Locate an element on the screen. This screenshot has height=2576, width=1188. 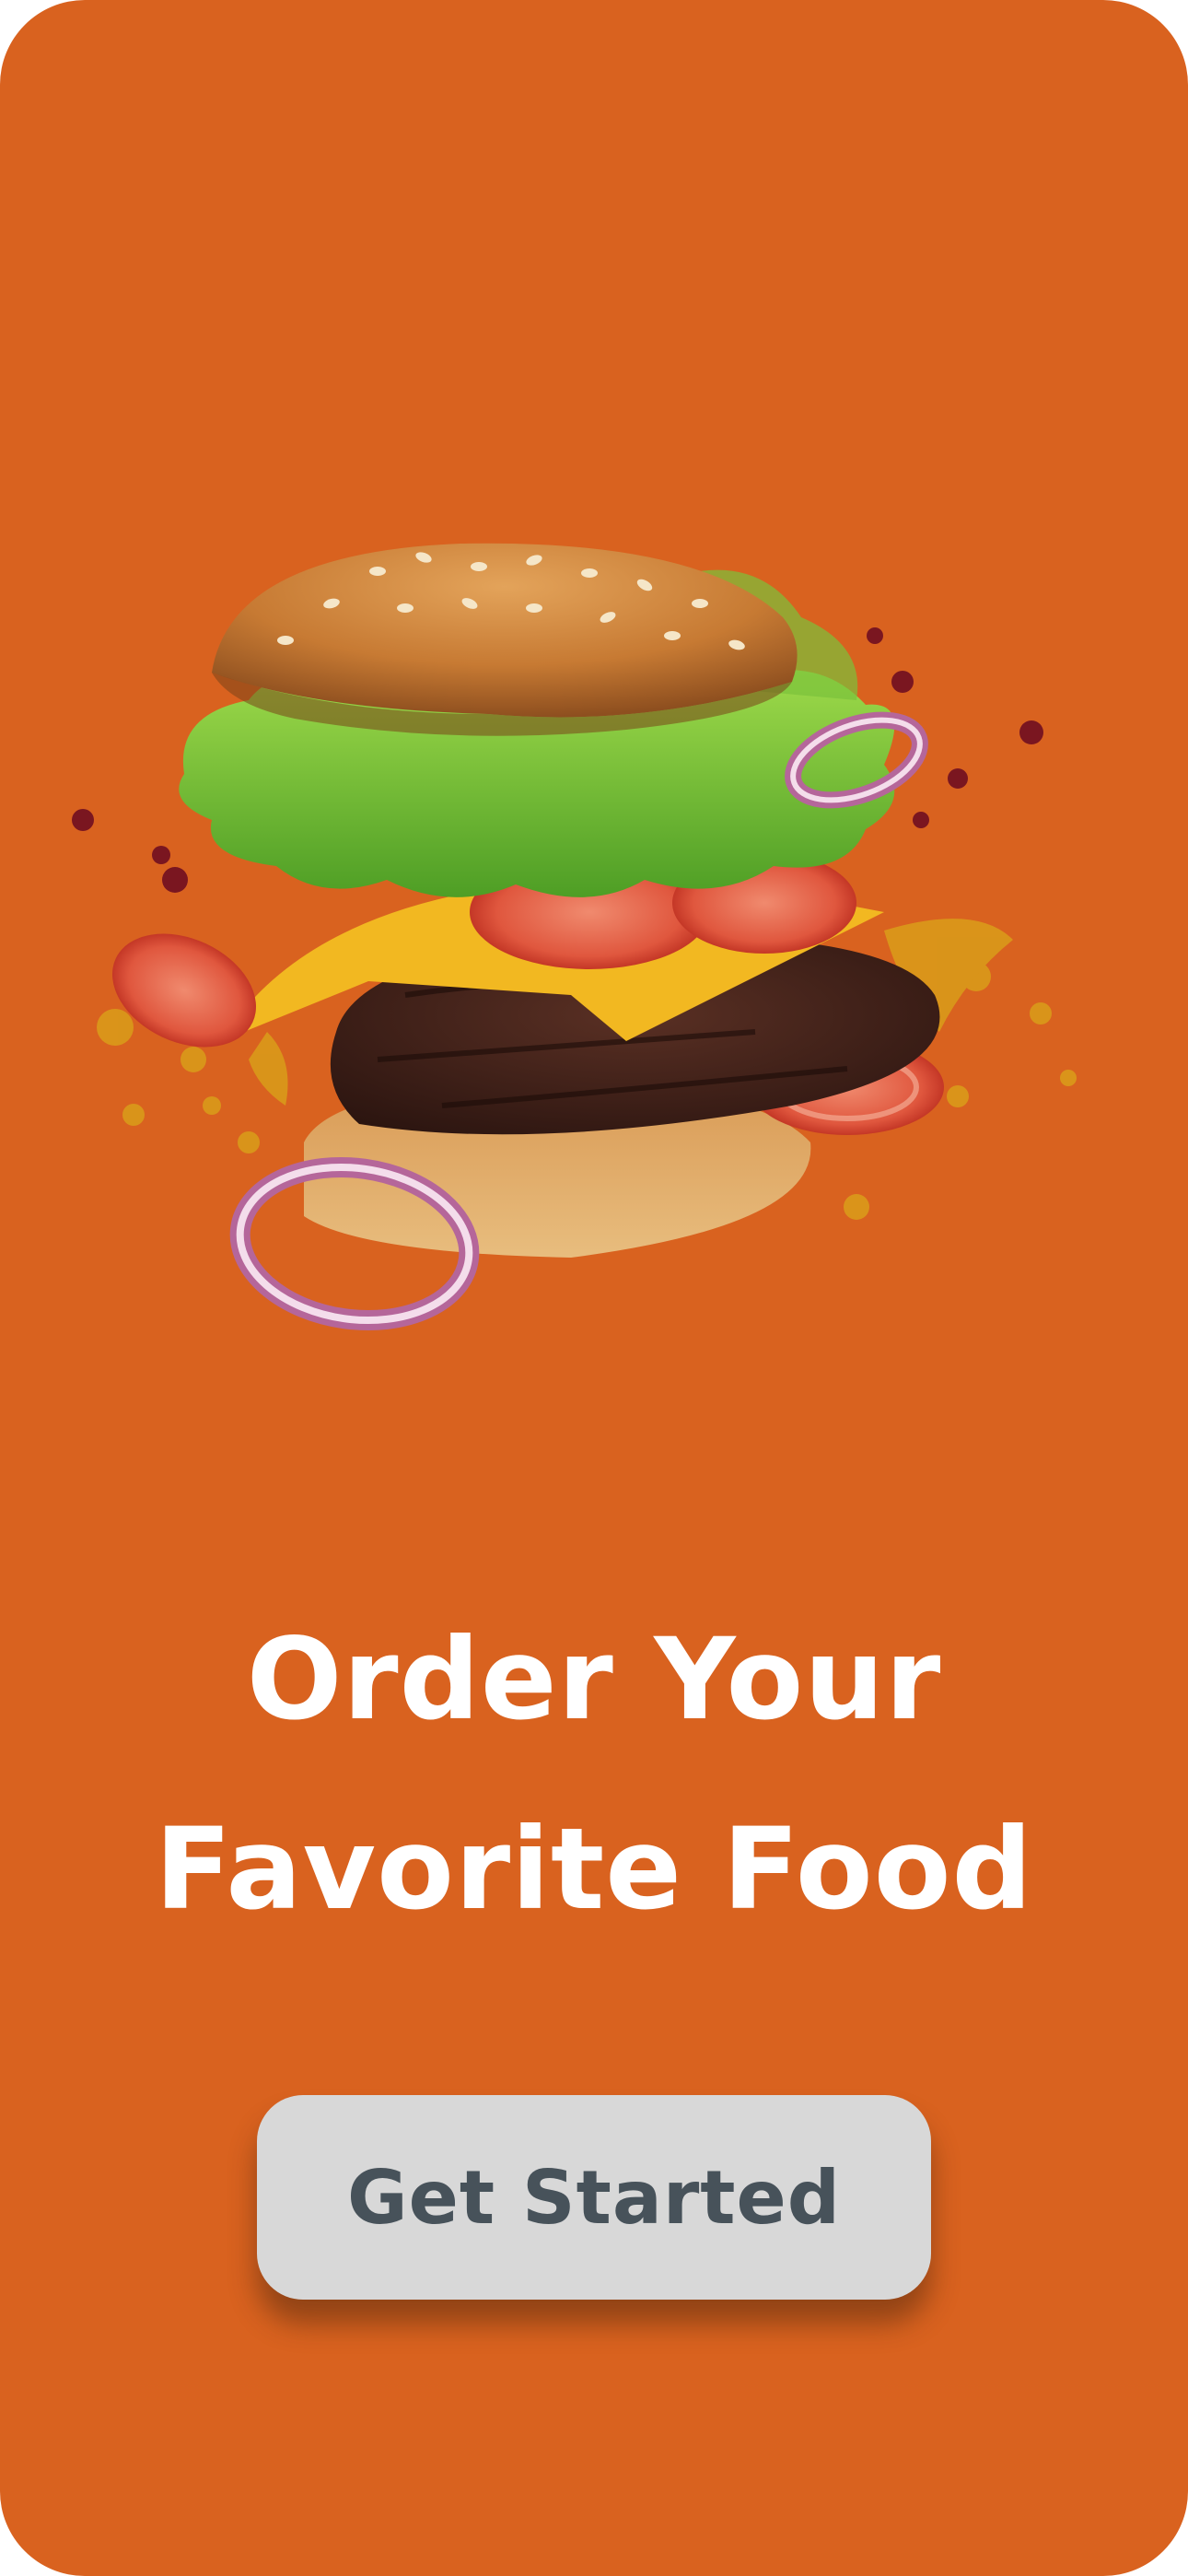
headline: Order Your Favorite Food is located at coordinates (594, 1774).